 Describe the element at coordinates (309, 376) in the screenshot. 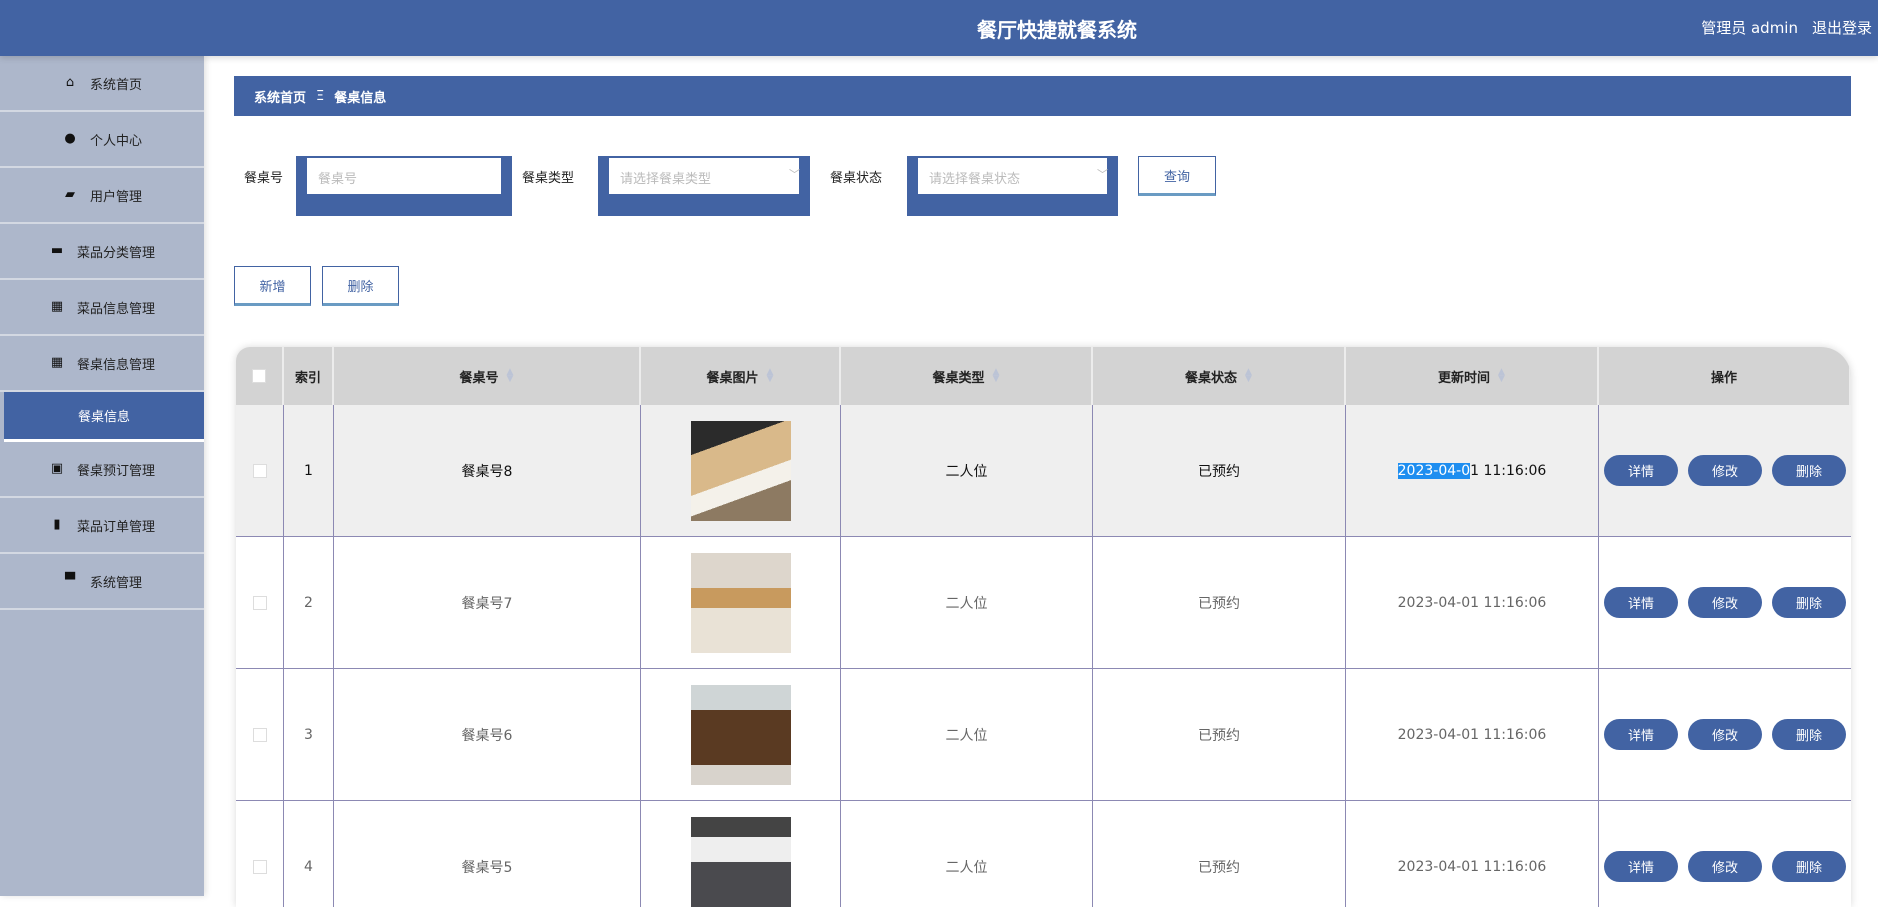

I see `column-header: 索引` at that location.